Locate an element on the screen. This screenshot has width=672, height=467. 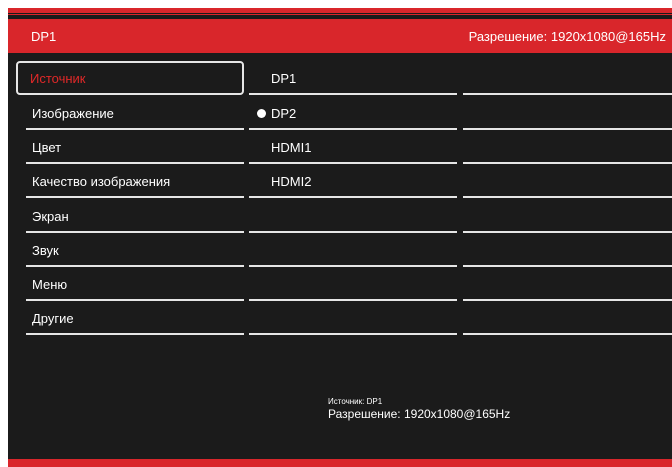
header-resolution: Разрешение: 1920x1080@165Hz is located at coordinates (567, 36).